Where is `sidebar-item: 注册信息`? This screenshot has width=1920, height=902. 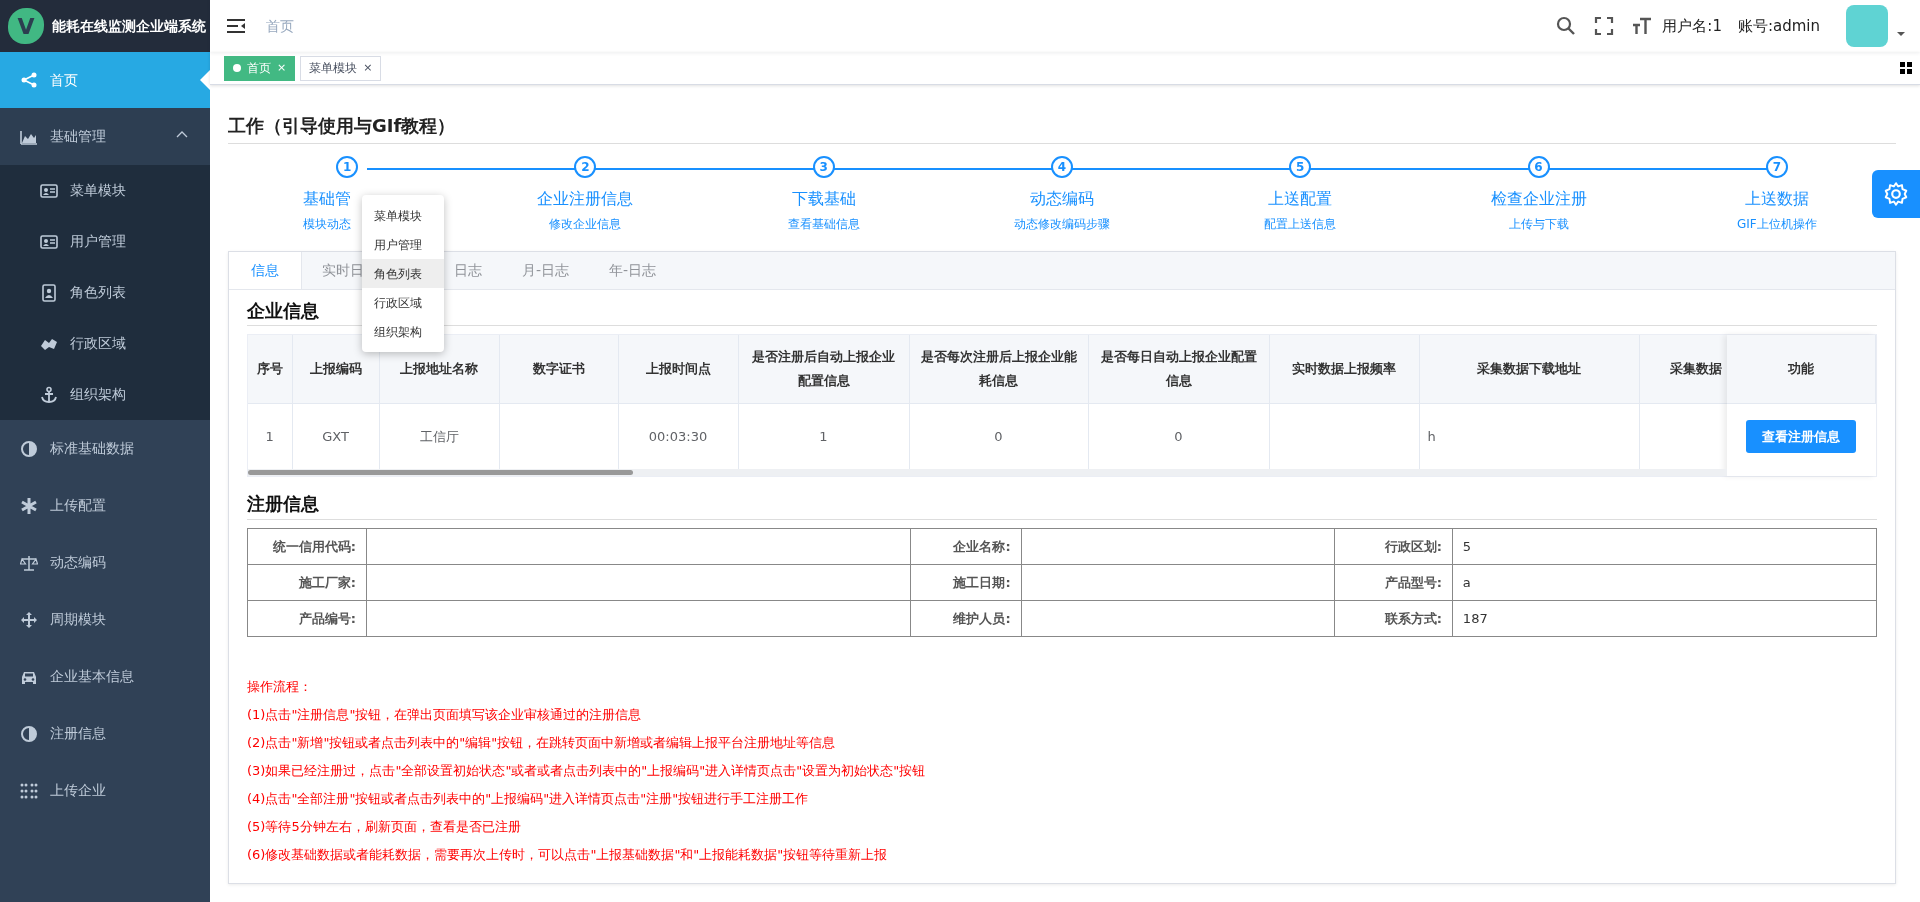
sidebar-item: 注册信息 is located at coordinates (105, 733).